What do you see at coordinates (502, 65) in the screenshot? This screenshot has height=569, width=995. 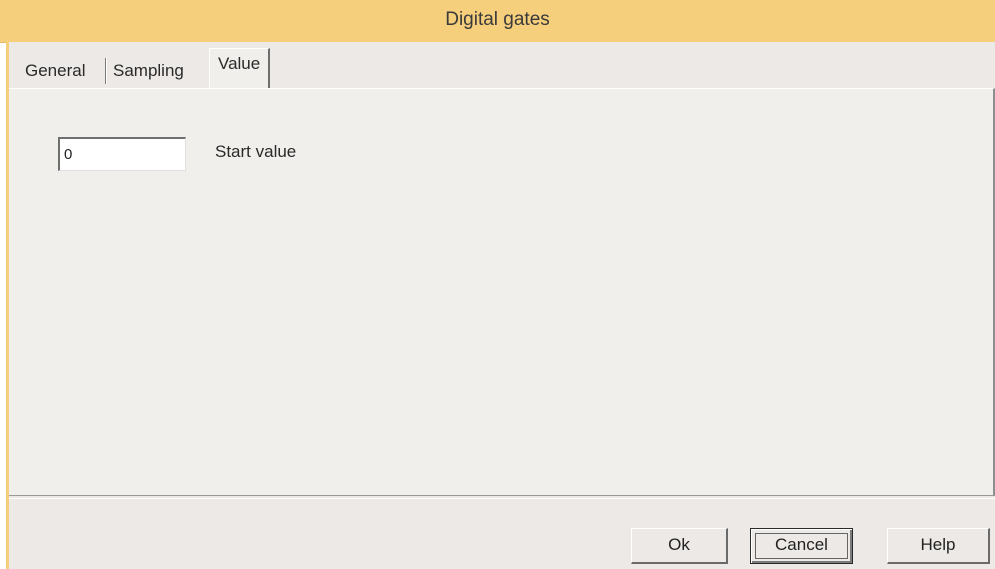 I see `tab-strip: General Sampling Value` at bounding box center [502, 65].